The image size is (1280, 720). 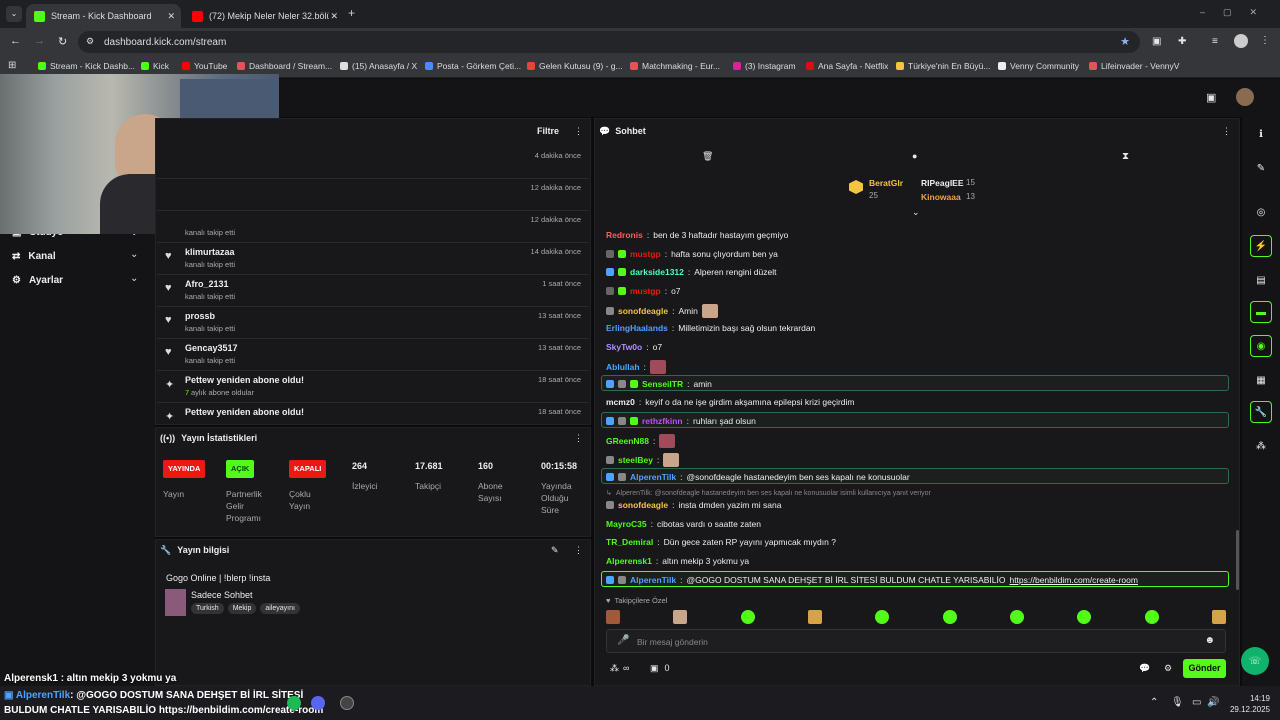 What do you see at coordinates (624, 347) in the screenshot?
I see `chat-username: SkyTw0o` at bounding box center [624, 347].